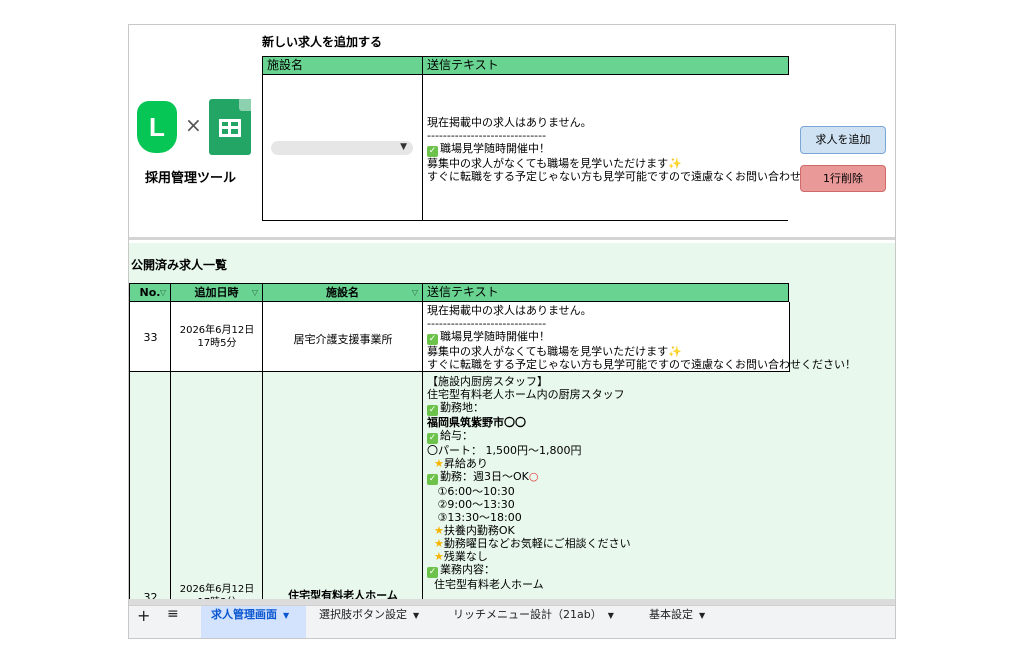  I want to click on facility-dropdown: ▼, so click(342, 148).